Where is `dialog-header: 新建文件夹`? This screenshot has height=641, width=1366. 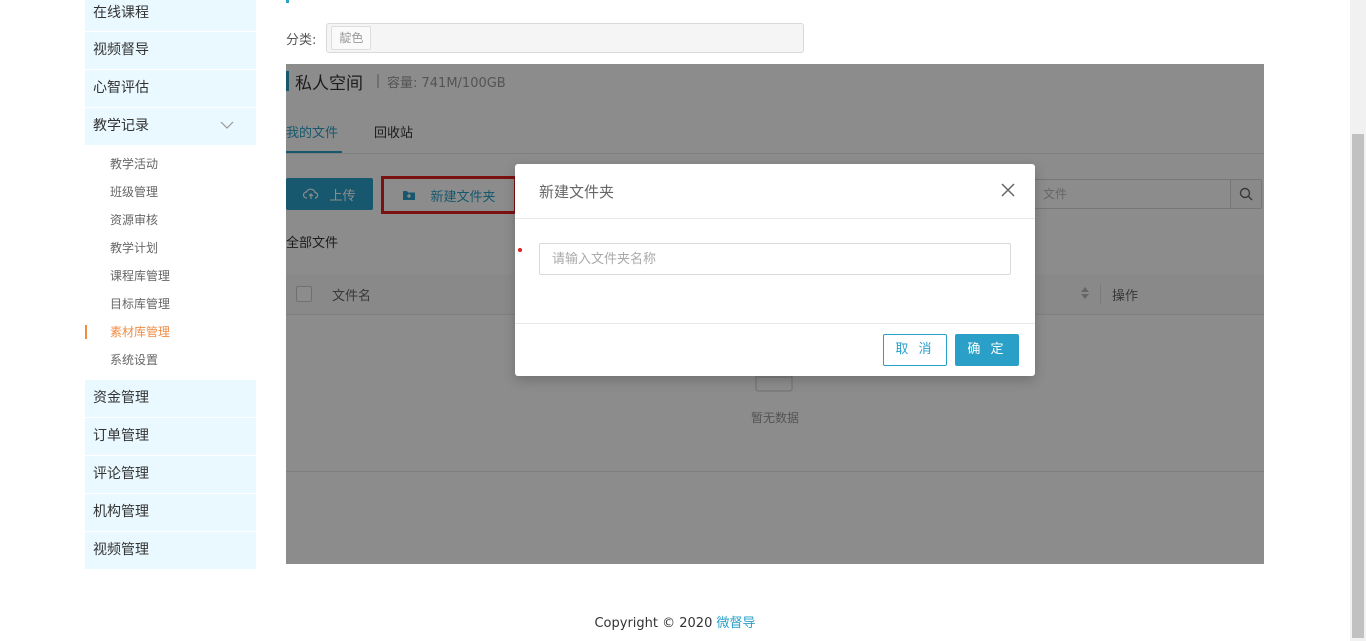
dialog-header: 新建文件夹 is located at coordinates (775, 191).